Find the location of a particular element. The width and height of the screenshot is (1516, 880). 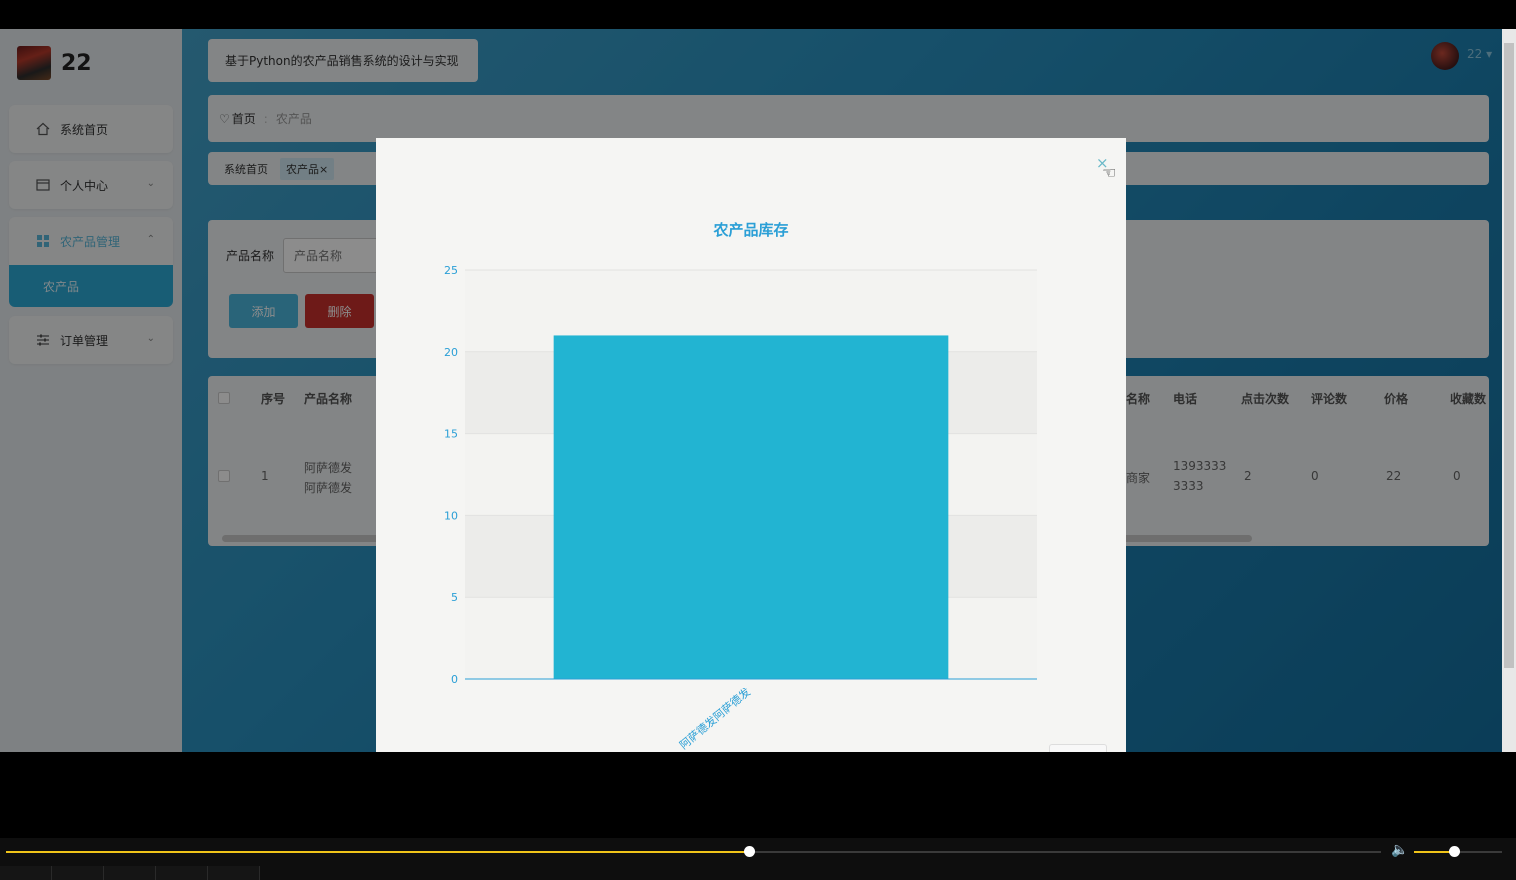

vertical-scrollbar is located at coordinates (1509, 390).